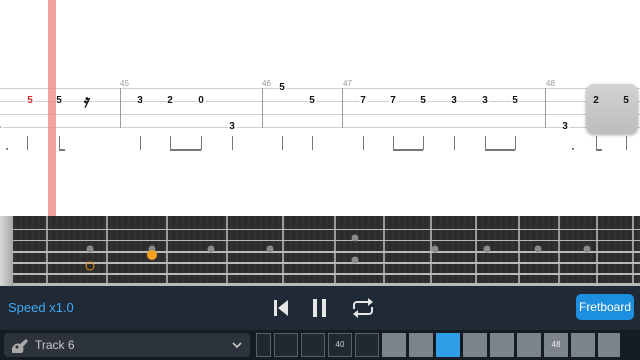 The image size is (640, 360). I want to click on bar-thumb-48: 48, so click(556, 345).